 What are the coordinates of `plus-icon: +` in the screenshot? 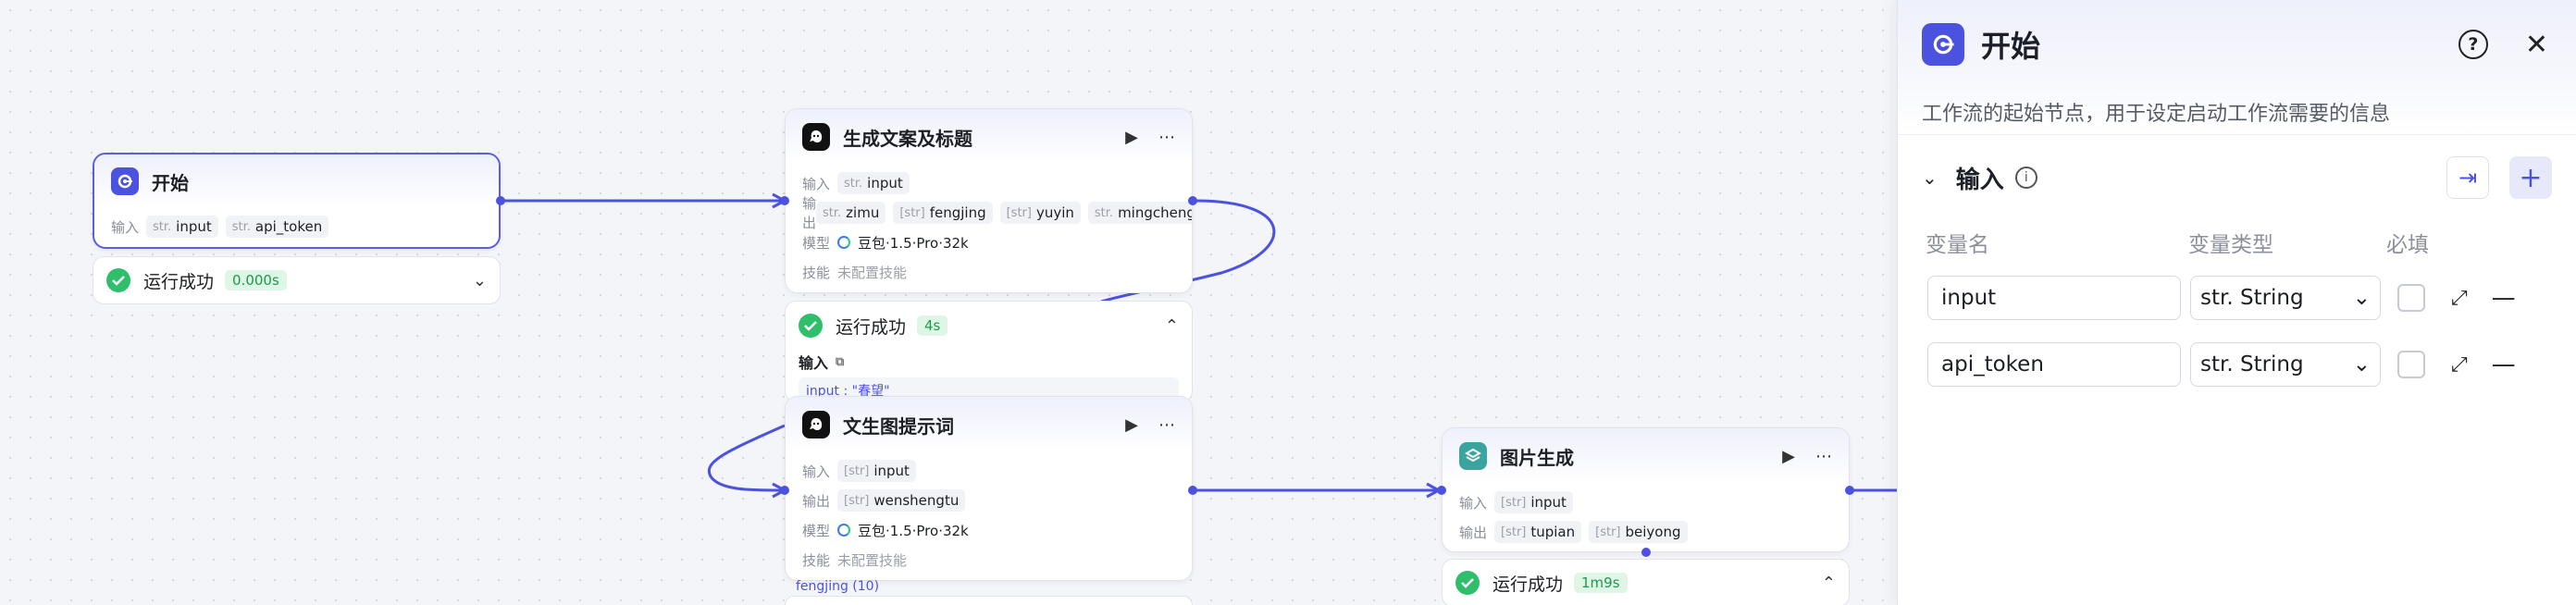 It's located at (2531, 177).